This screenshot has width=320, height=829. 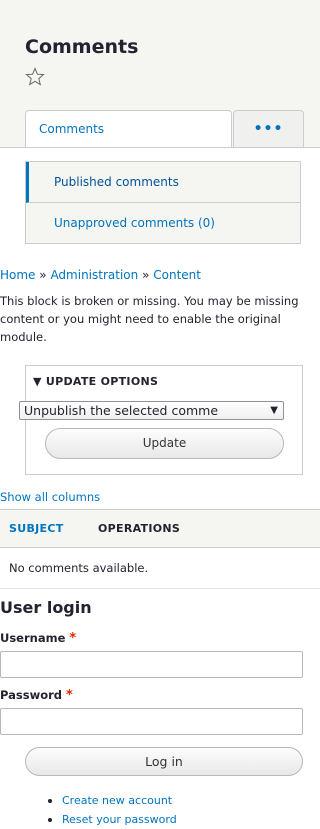 What do you see at coordinates (268, 128) in the screenshot?
I see `tabs-more-button: •••` at bounding box center [268, 128].